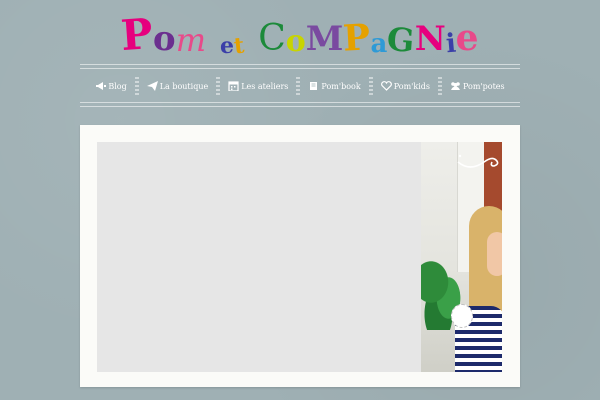 This screenshot has height=400, width=600. Describe the element at coordinates (191, 40) in the screenshot. I see `logo-letter: m` at that location.